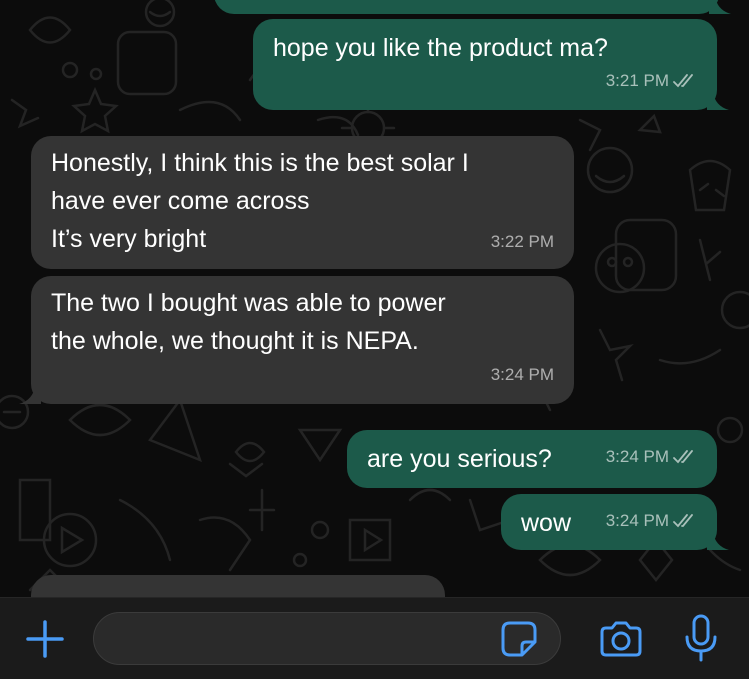 This screenshot has height=679, width=749. I want to click on message-time: 3:22 PM, so click(522, 241).